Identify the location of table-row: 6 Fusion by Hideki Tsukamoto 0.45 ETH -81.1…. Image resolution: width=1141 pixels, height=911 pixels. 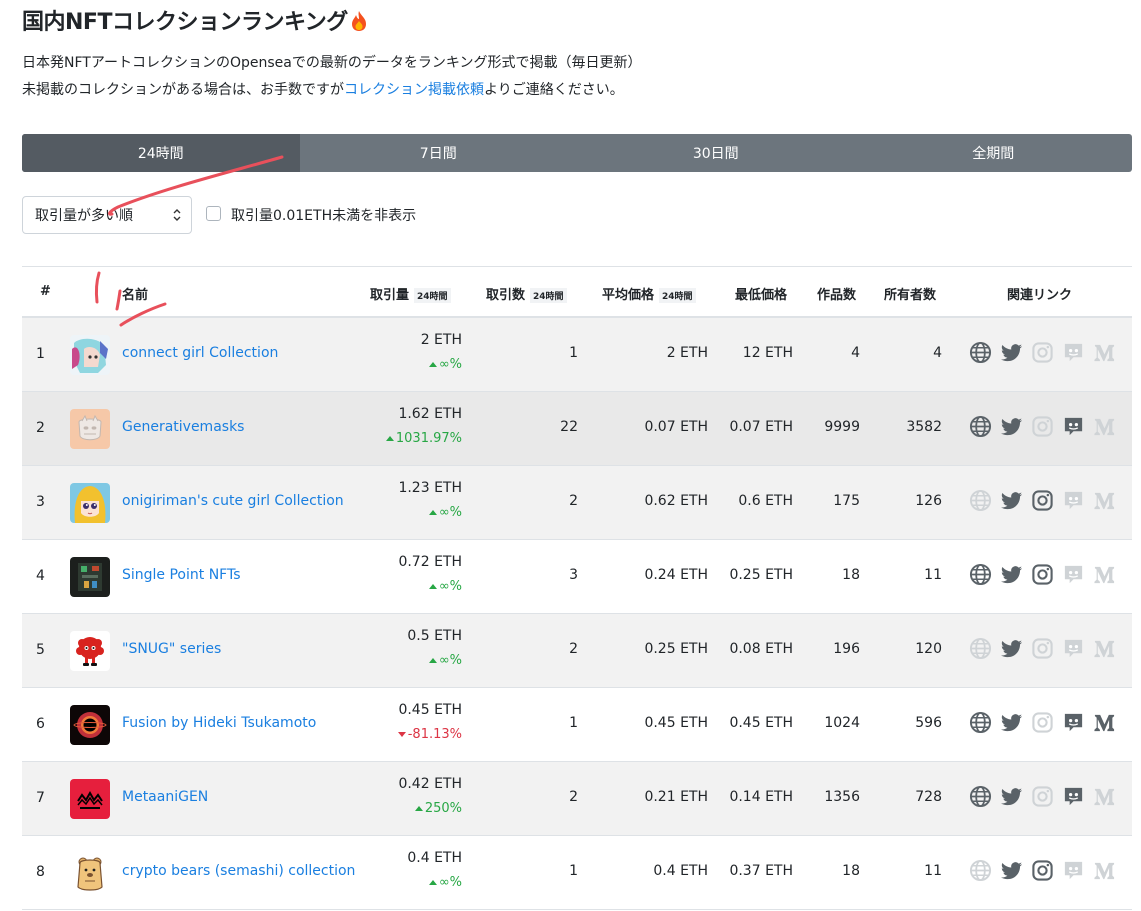
(577, 725).